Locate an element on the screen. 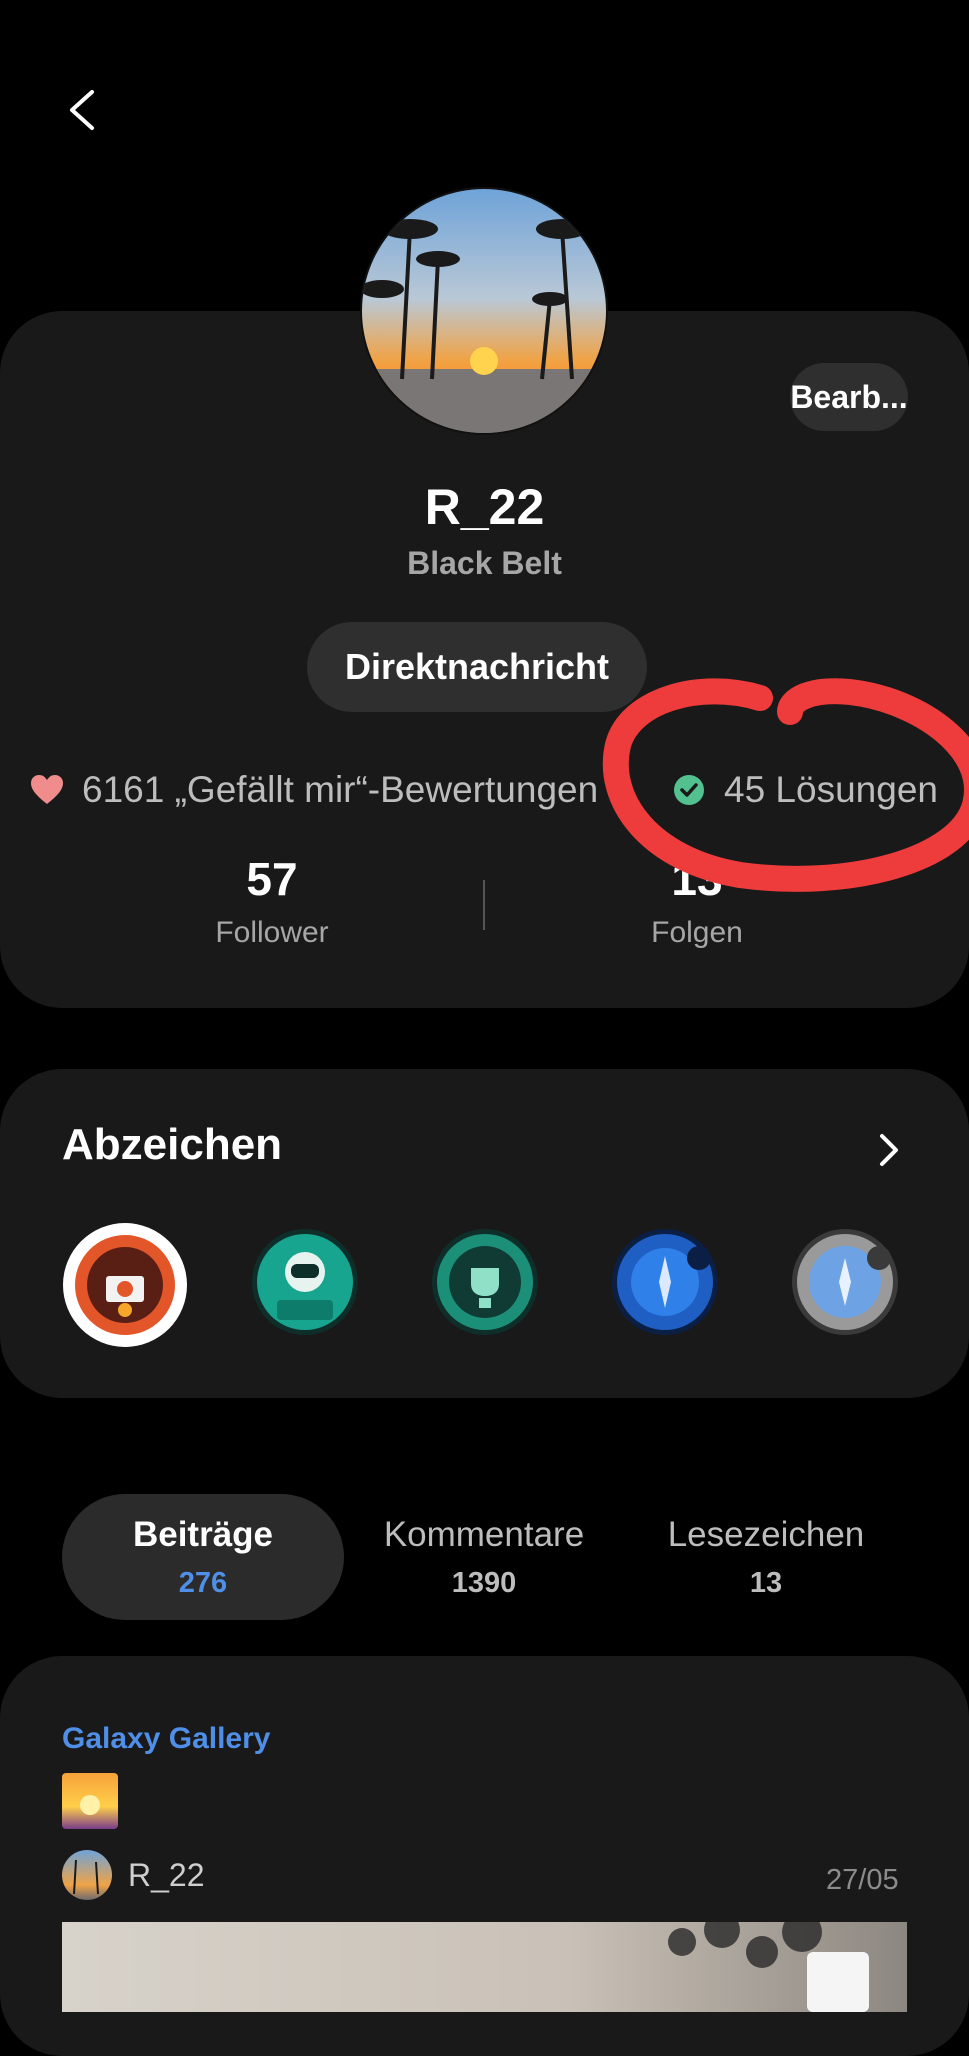  palm-sunset-photo is located at coordinates (484, 311).